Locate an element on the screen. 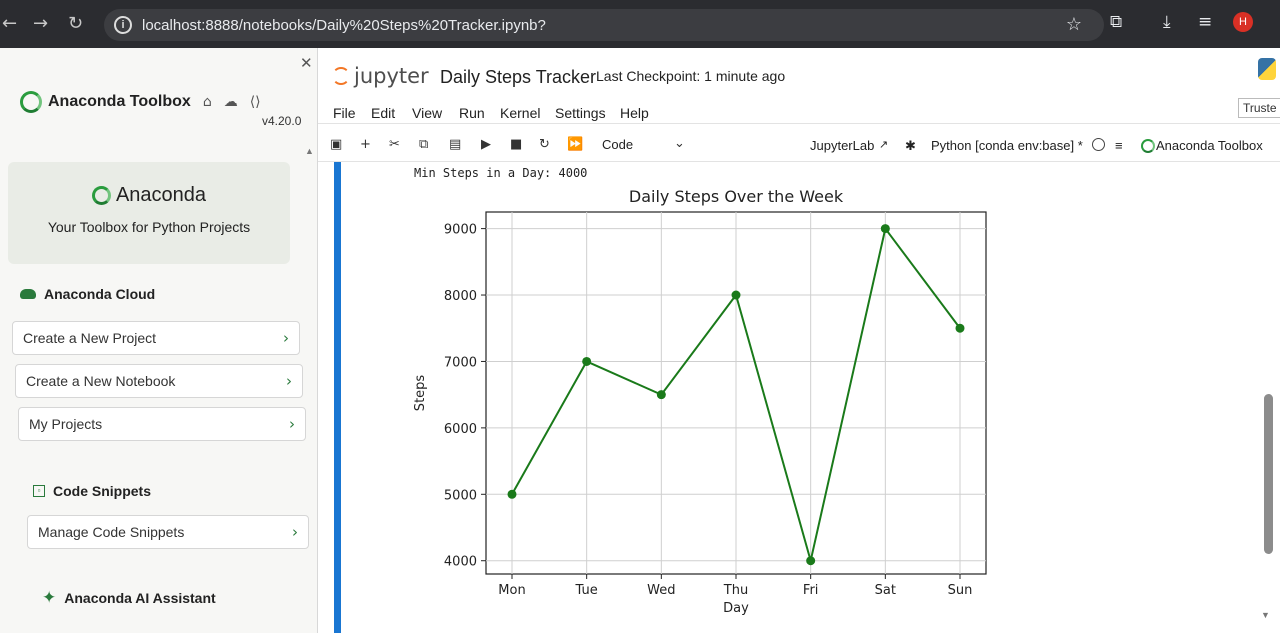 The image size is (1280, 633). scroll-up-icon: ▲ is located at coordinates (309, 151).